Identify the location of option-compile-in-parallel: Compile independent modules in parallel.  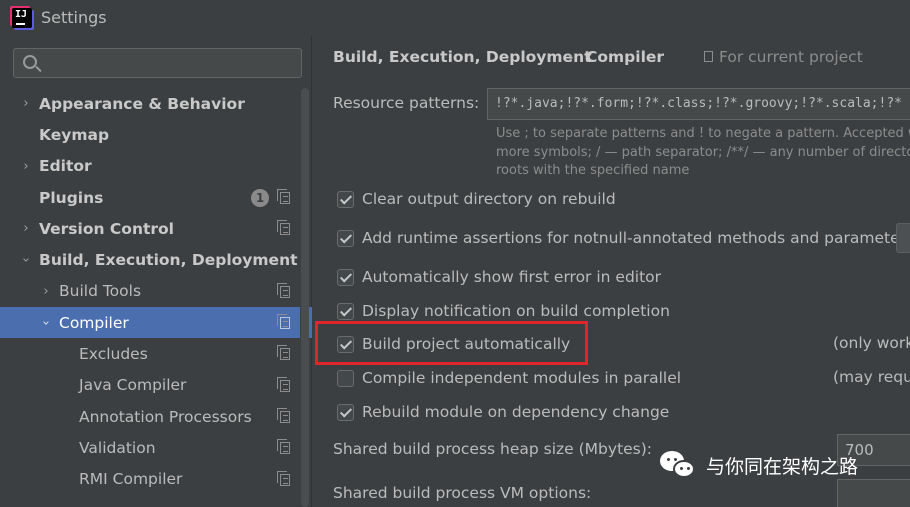
(509, 378).